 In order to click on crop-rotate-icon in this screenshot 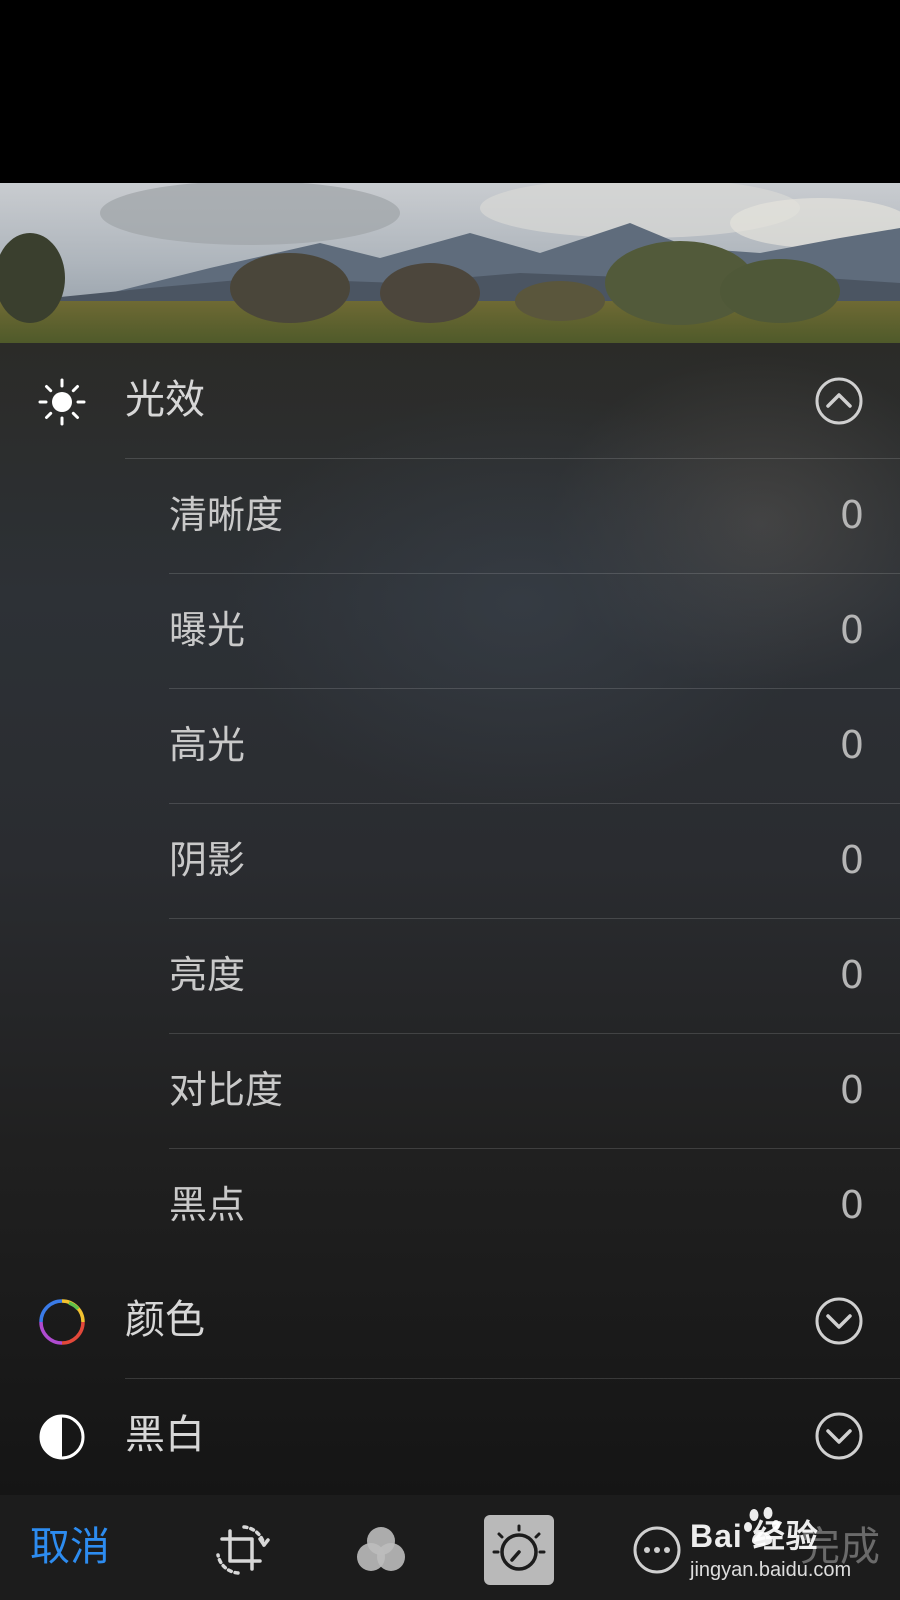, I will do `click(241, 1550)`.